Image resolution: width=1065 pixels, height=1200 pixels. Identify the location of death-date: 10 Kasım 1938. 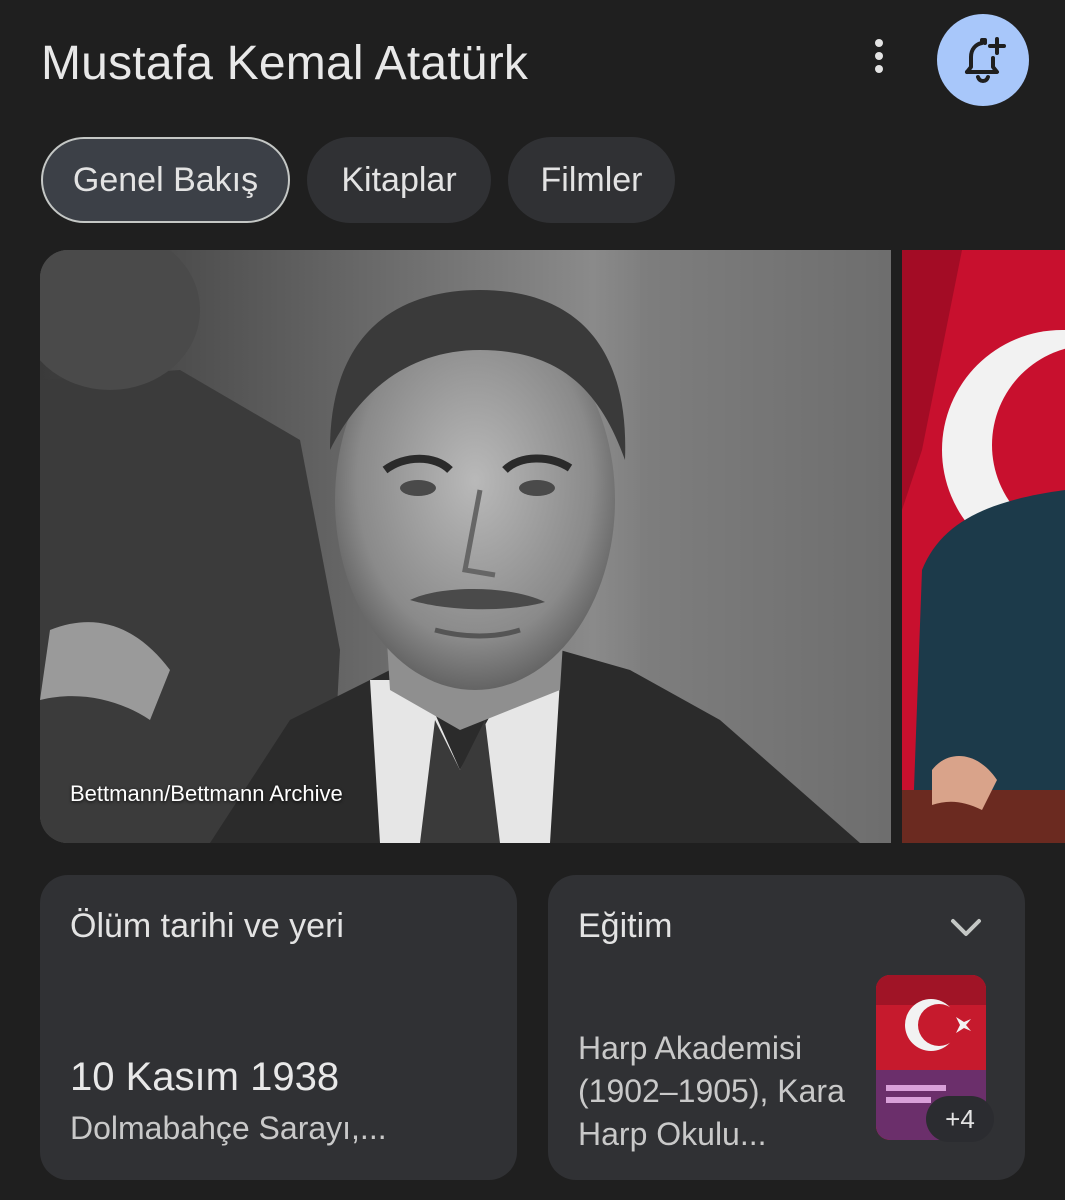
(205, 1077).